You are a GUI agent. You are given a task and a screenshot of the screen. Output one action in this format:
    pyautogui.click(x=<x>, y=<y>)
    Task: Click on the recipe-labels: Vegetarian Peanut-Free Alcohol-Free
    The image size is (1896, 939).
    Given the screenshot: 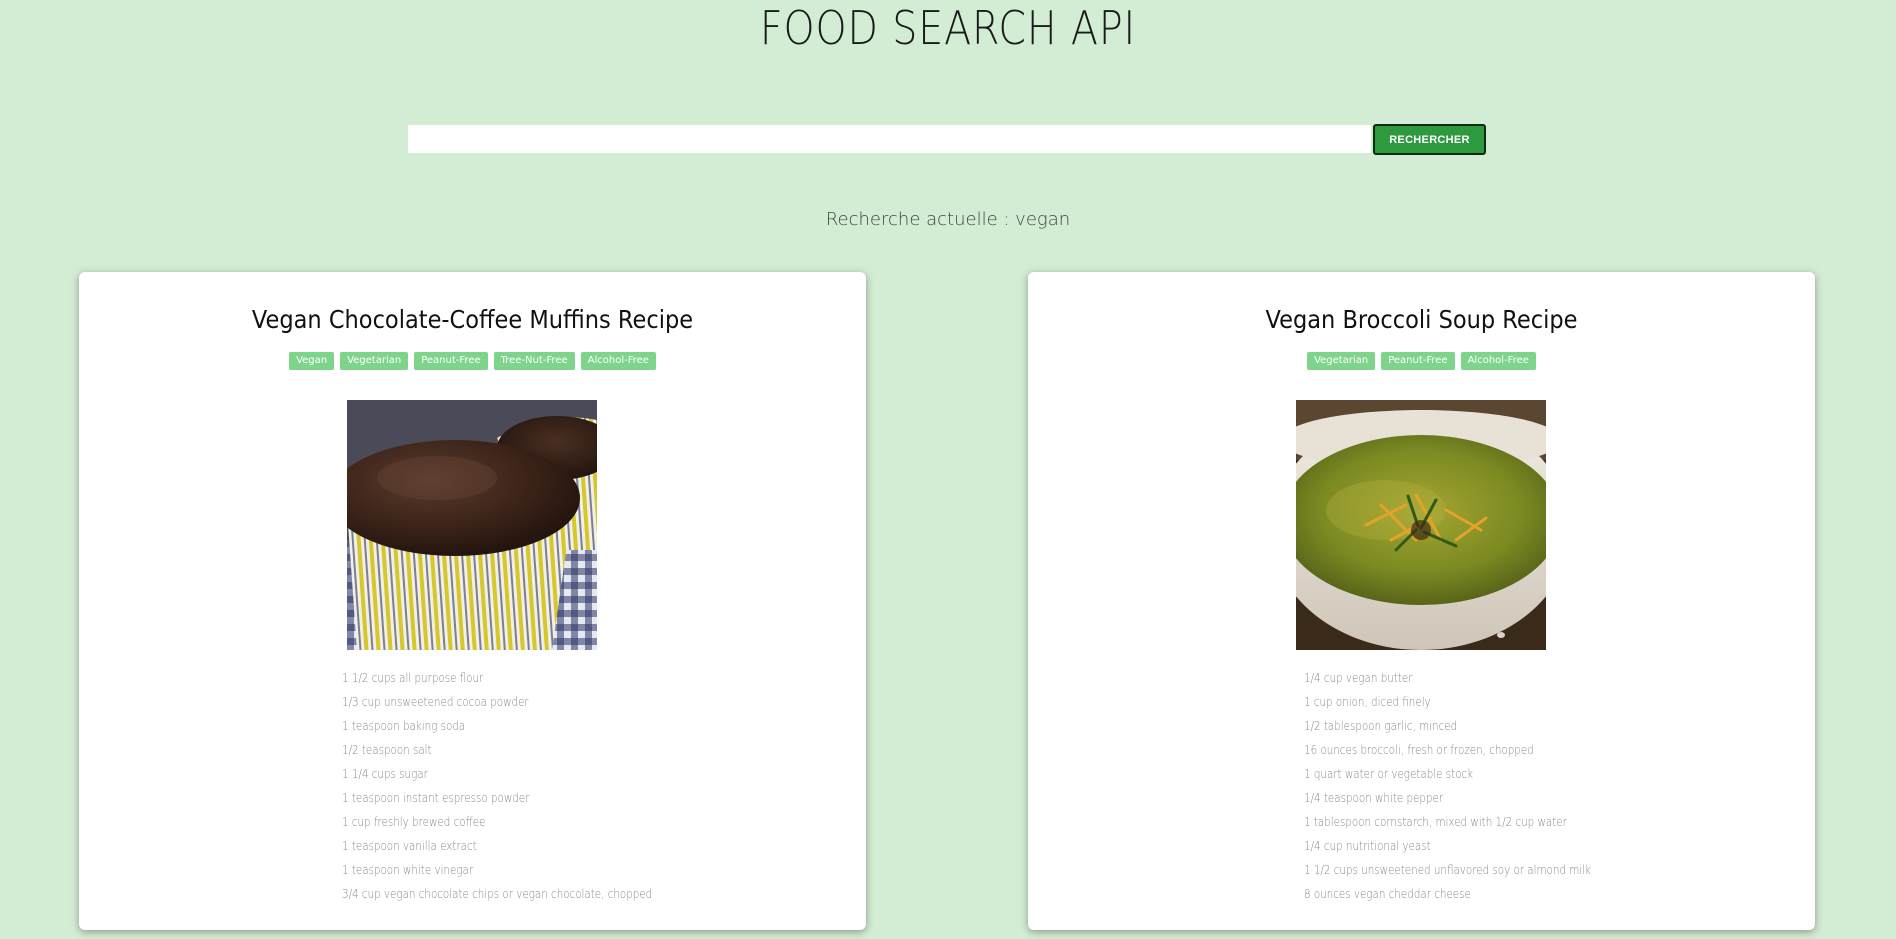 What is the action you would take?
    pyautogui.click(x=1421, y=361)
    